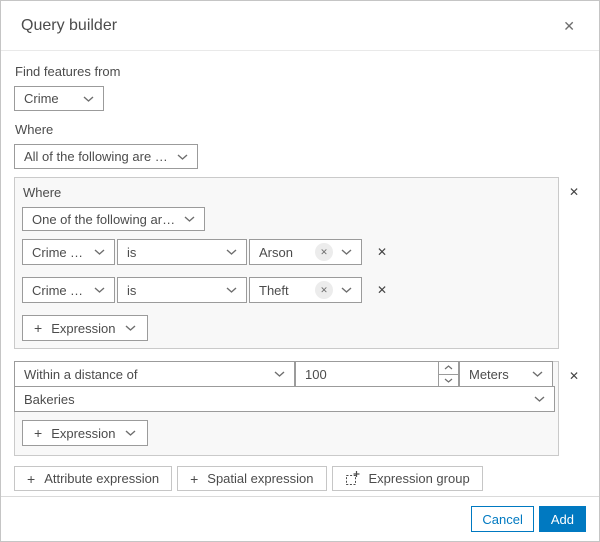 Image resolution: width=600 pixels, height=542 pixels. I want to click on add-attribute-expression-button: + Attribute expression, so click(93, 478).